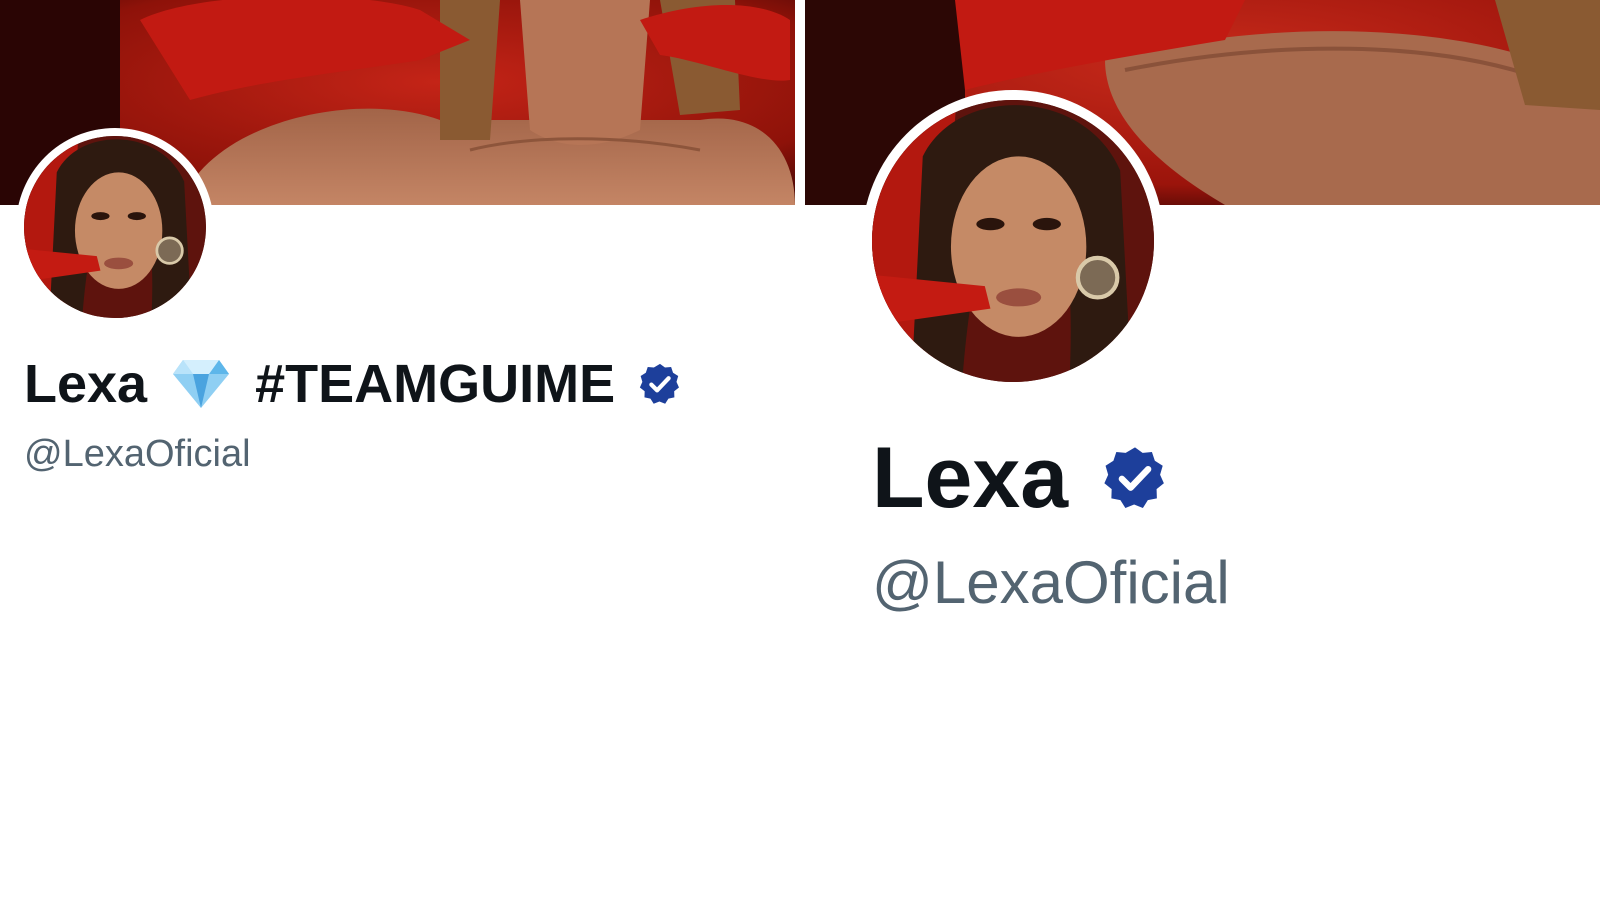 Image resolution: width=1600 pixels, height=900 pixels. I want to click on display-name-right: Lexa, so click(970, 477).